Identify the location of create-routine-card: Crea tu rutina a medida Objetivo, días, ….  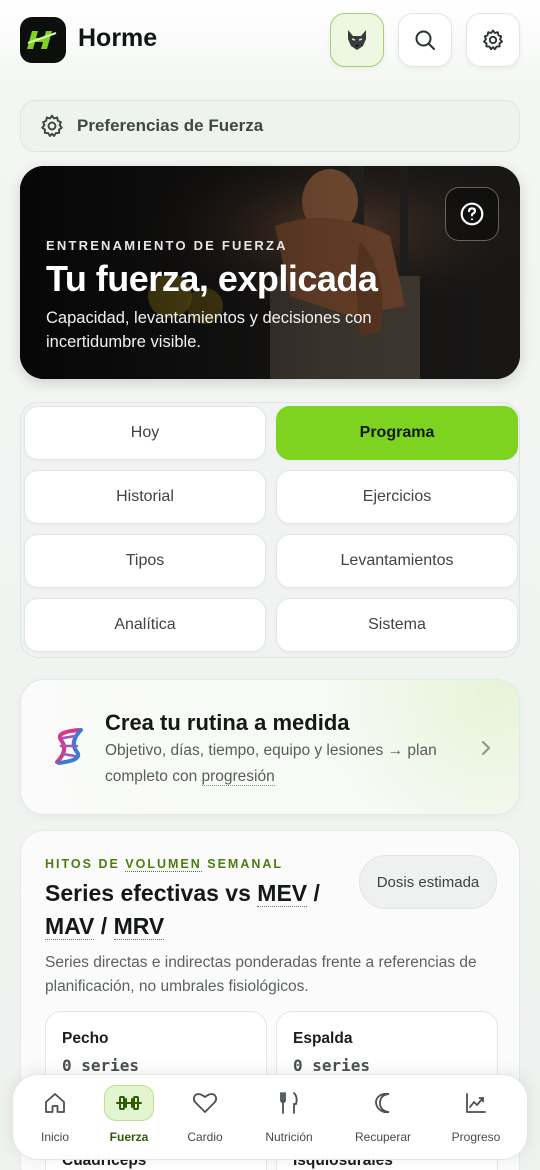
(270, 747).